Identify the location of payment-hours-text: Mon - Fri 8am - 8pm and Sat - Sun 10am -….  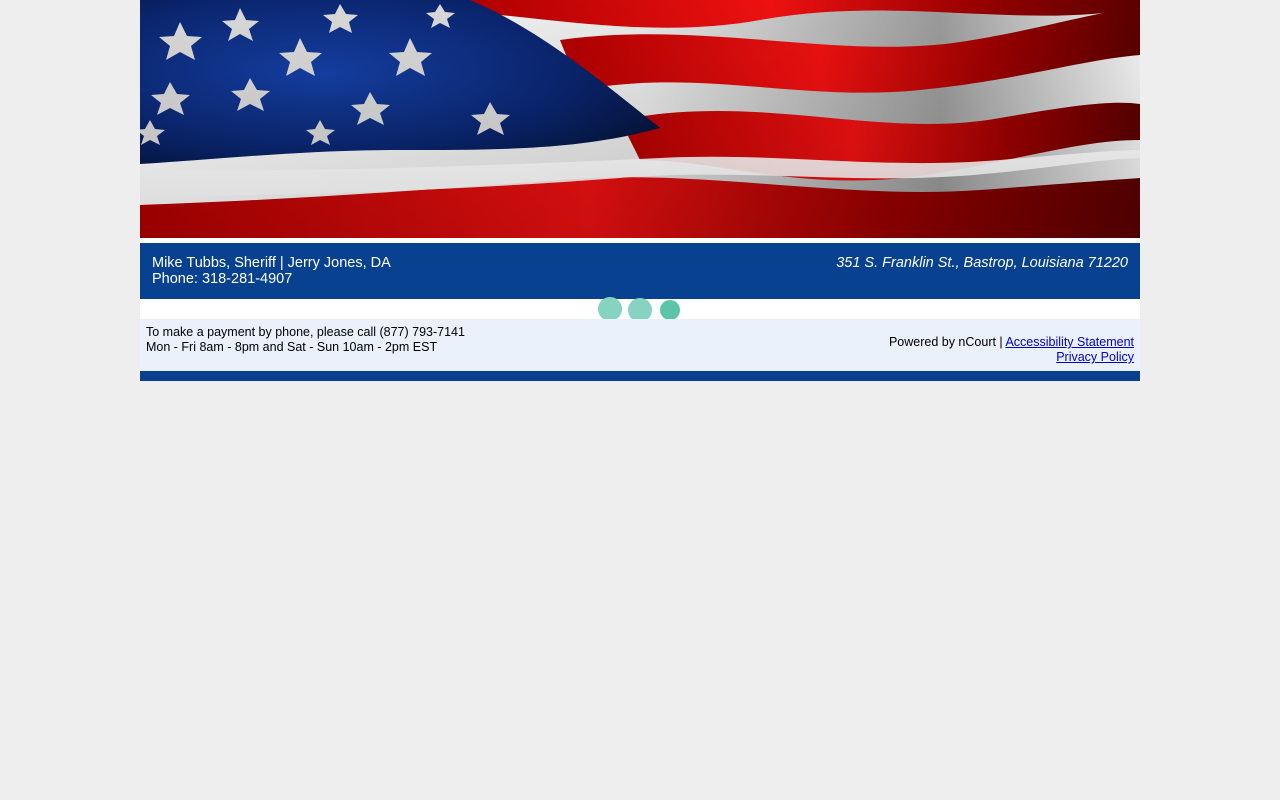
(292, 347).